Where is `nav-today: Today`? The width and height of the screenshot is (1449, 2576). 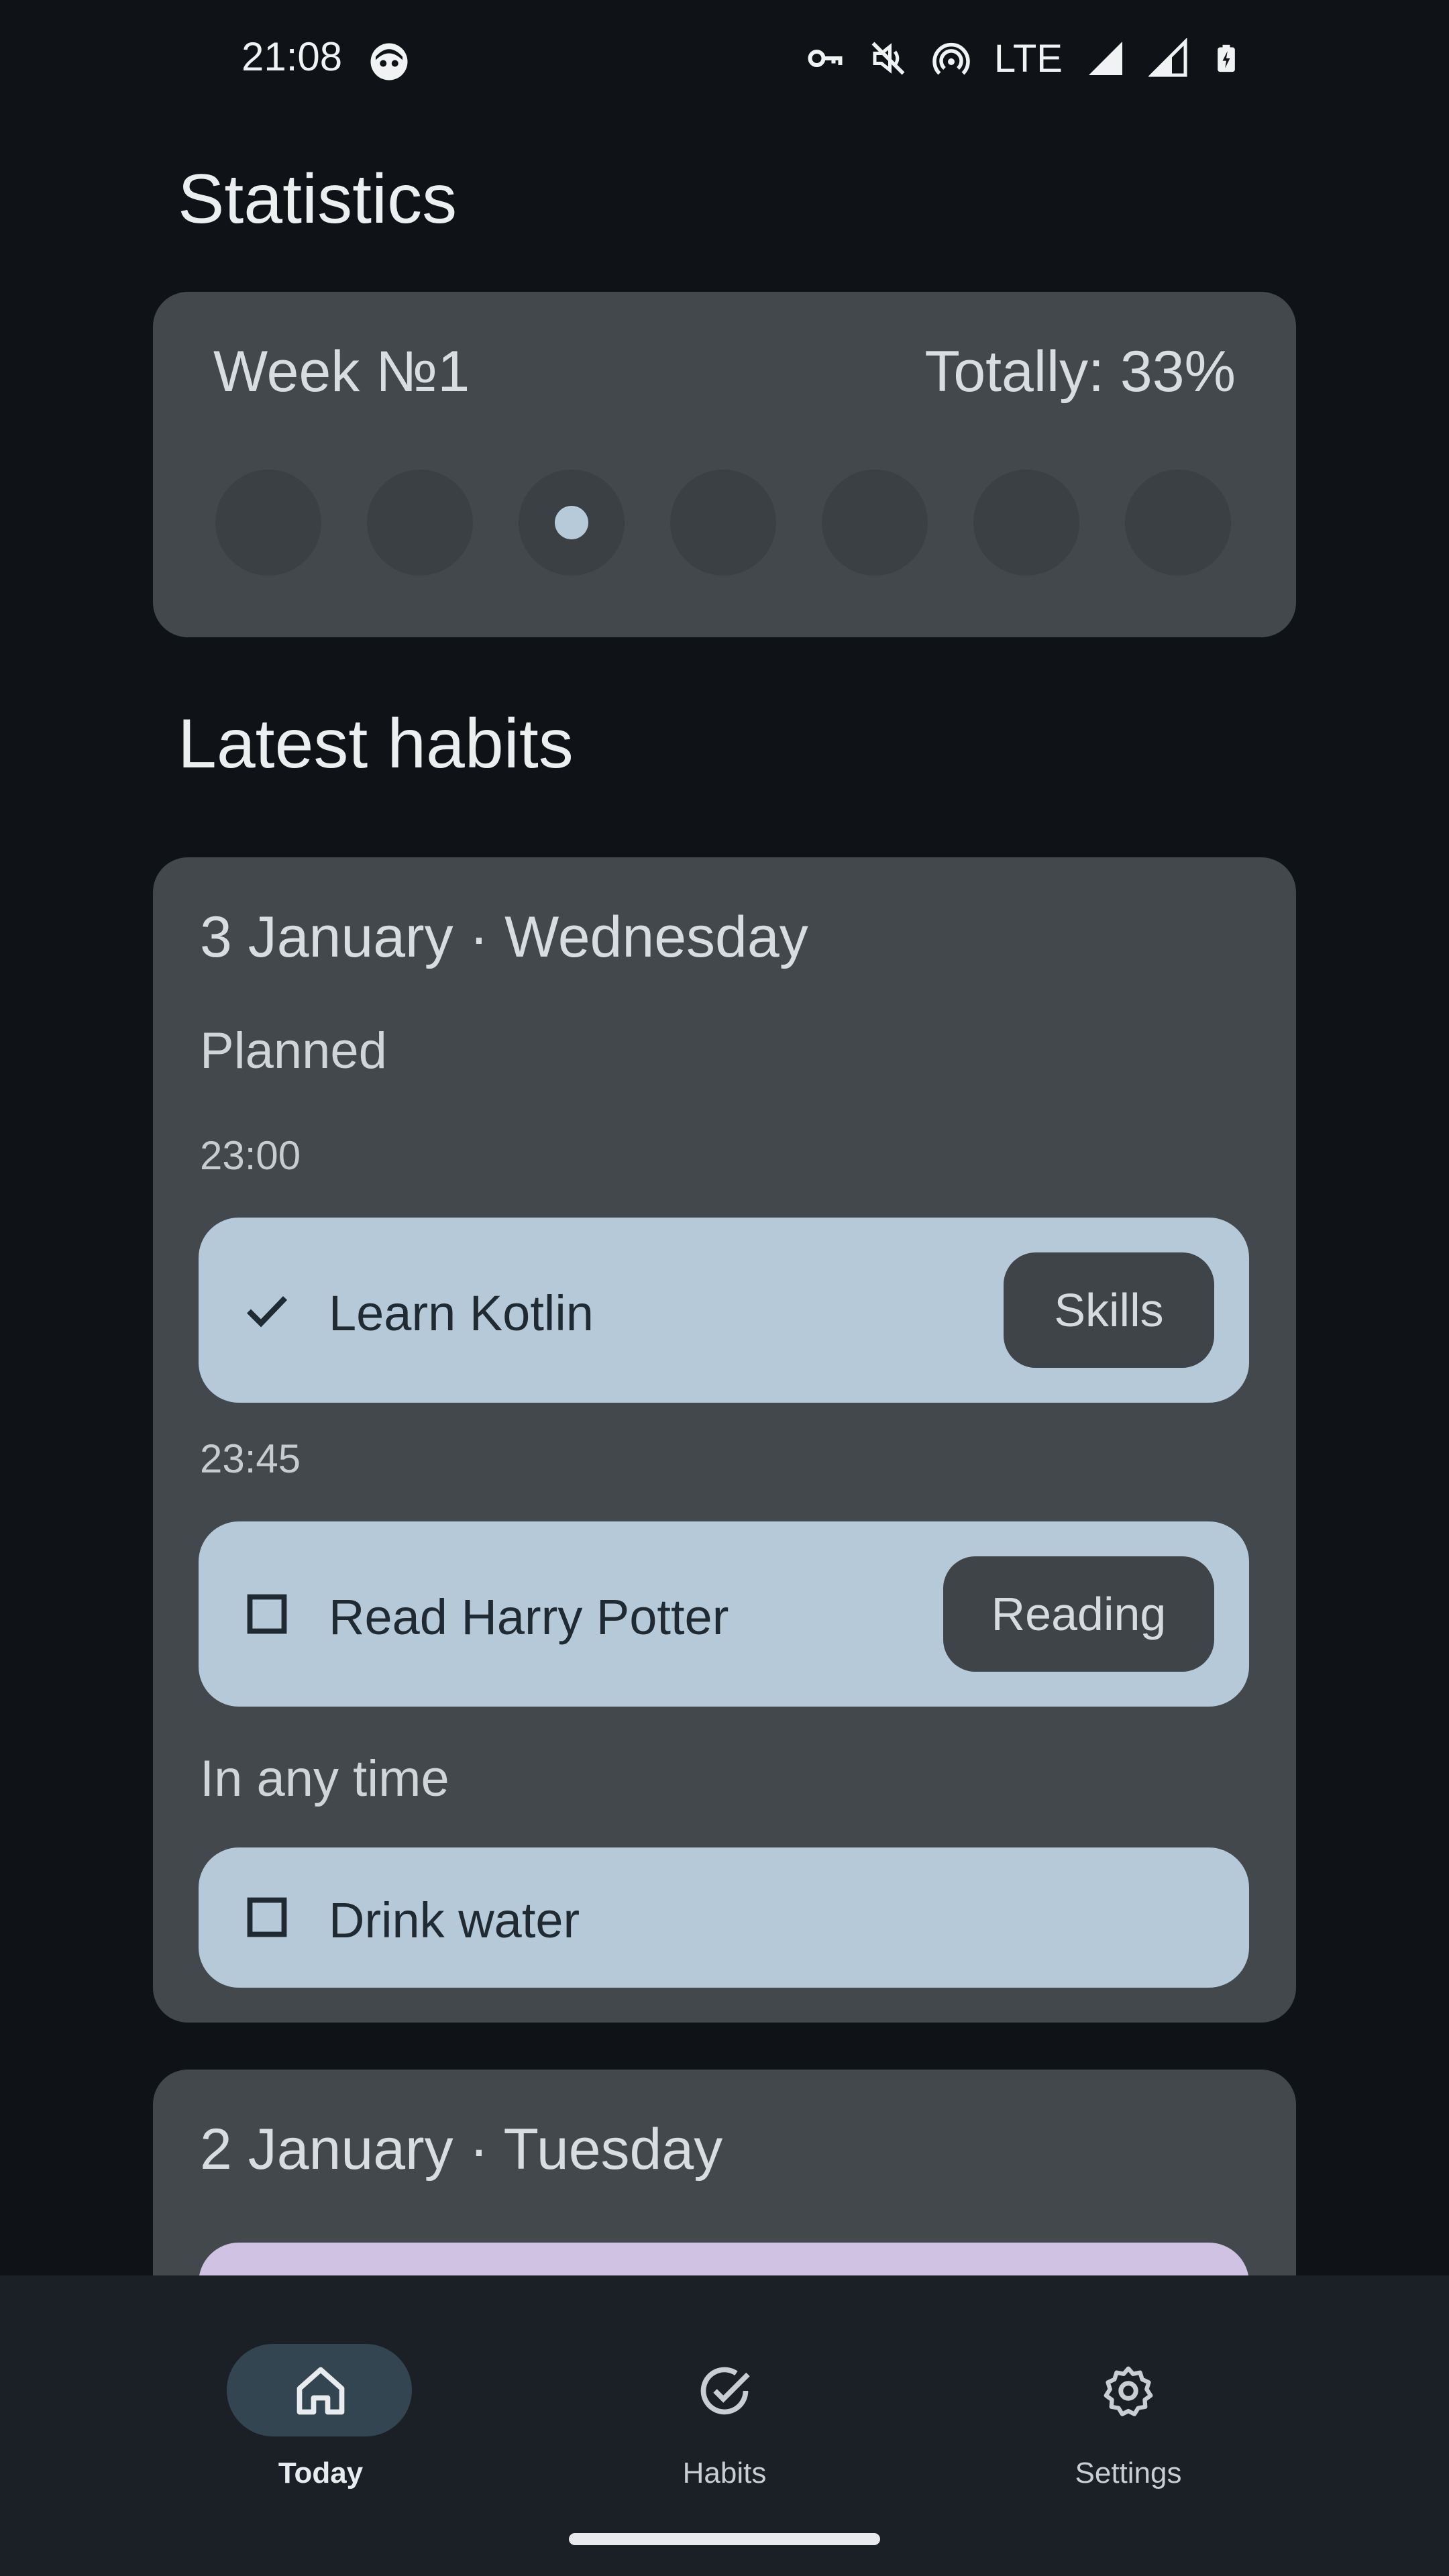
nav-today: Today is located at coordinates (321, 2399).